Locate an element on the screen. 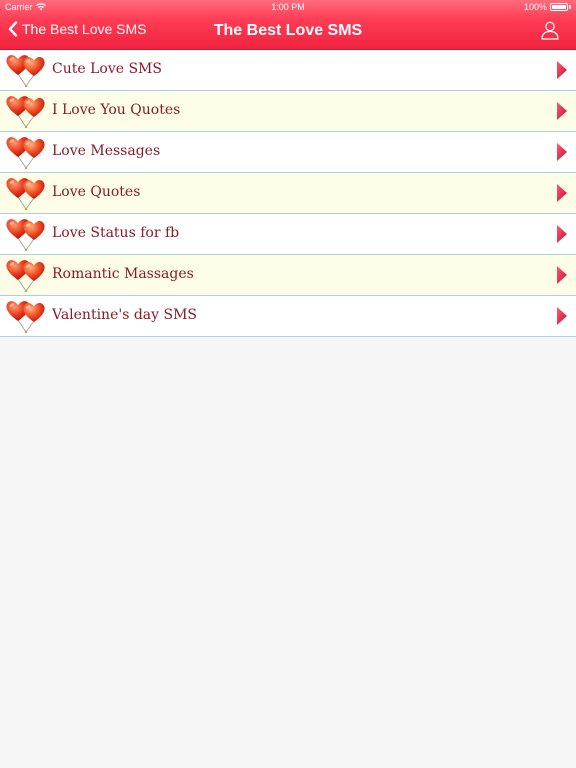 The width and height of the screenshot is (576, 768). list-item-cute-love-sms: Cute Love SMS is located at coordinates (288, 70).